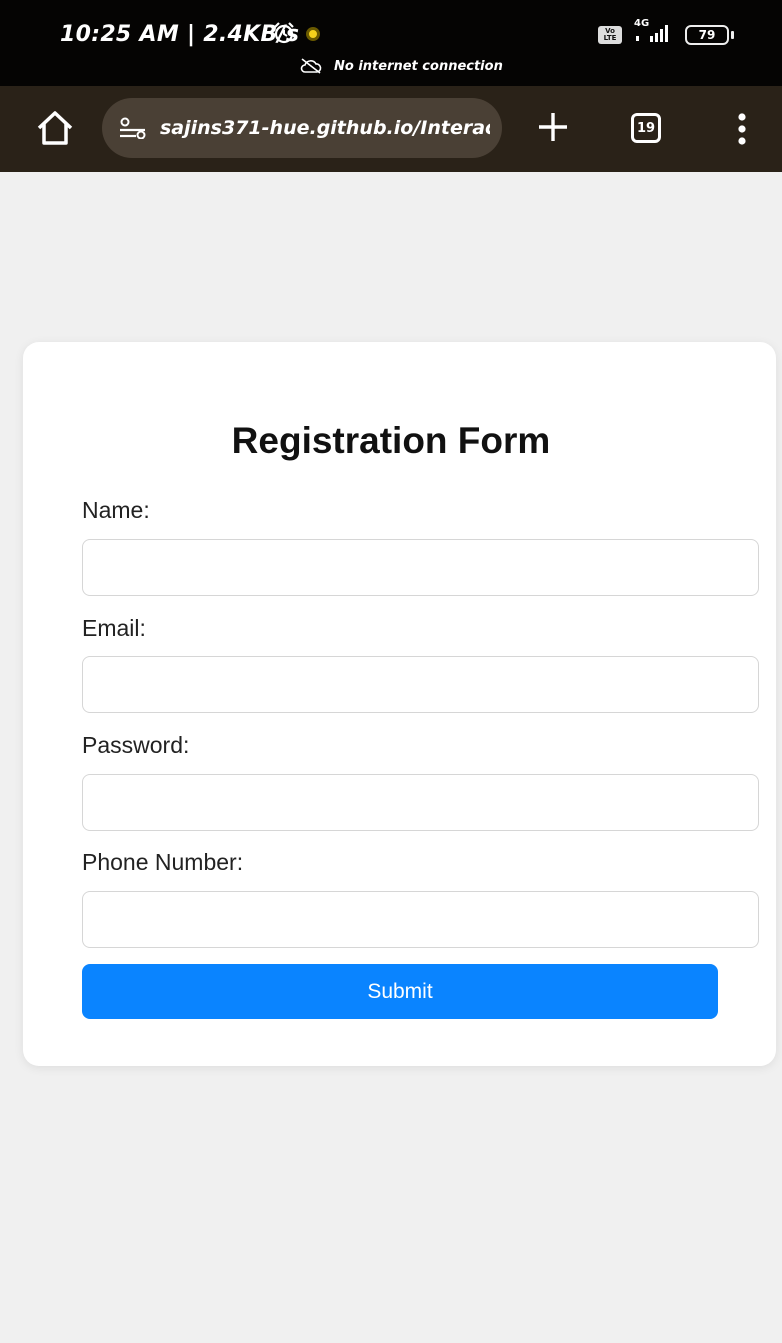  What do you see at coordinates (418, 66) in the screenshot?
I see `network-message: No internet connection` at bounding box center [418, 66].